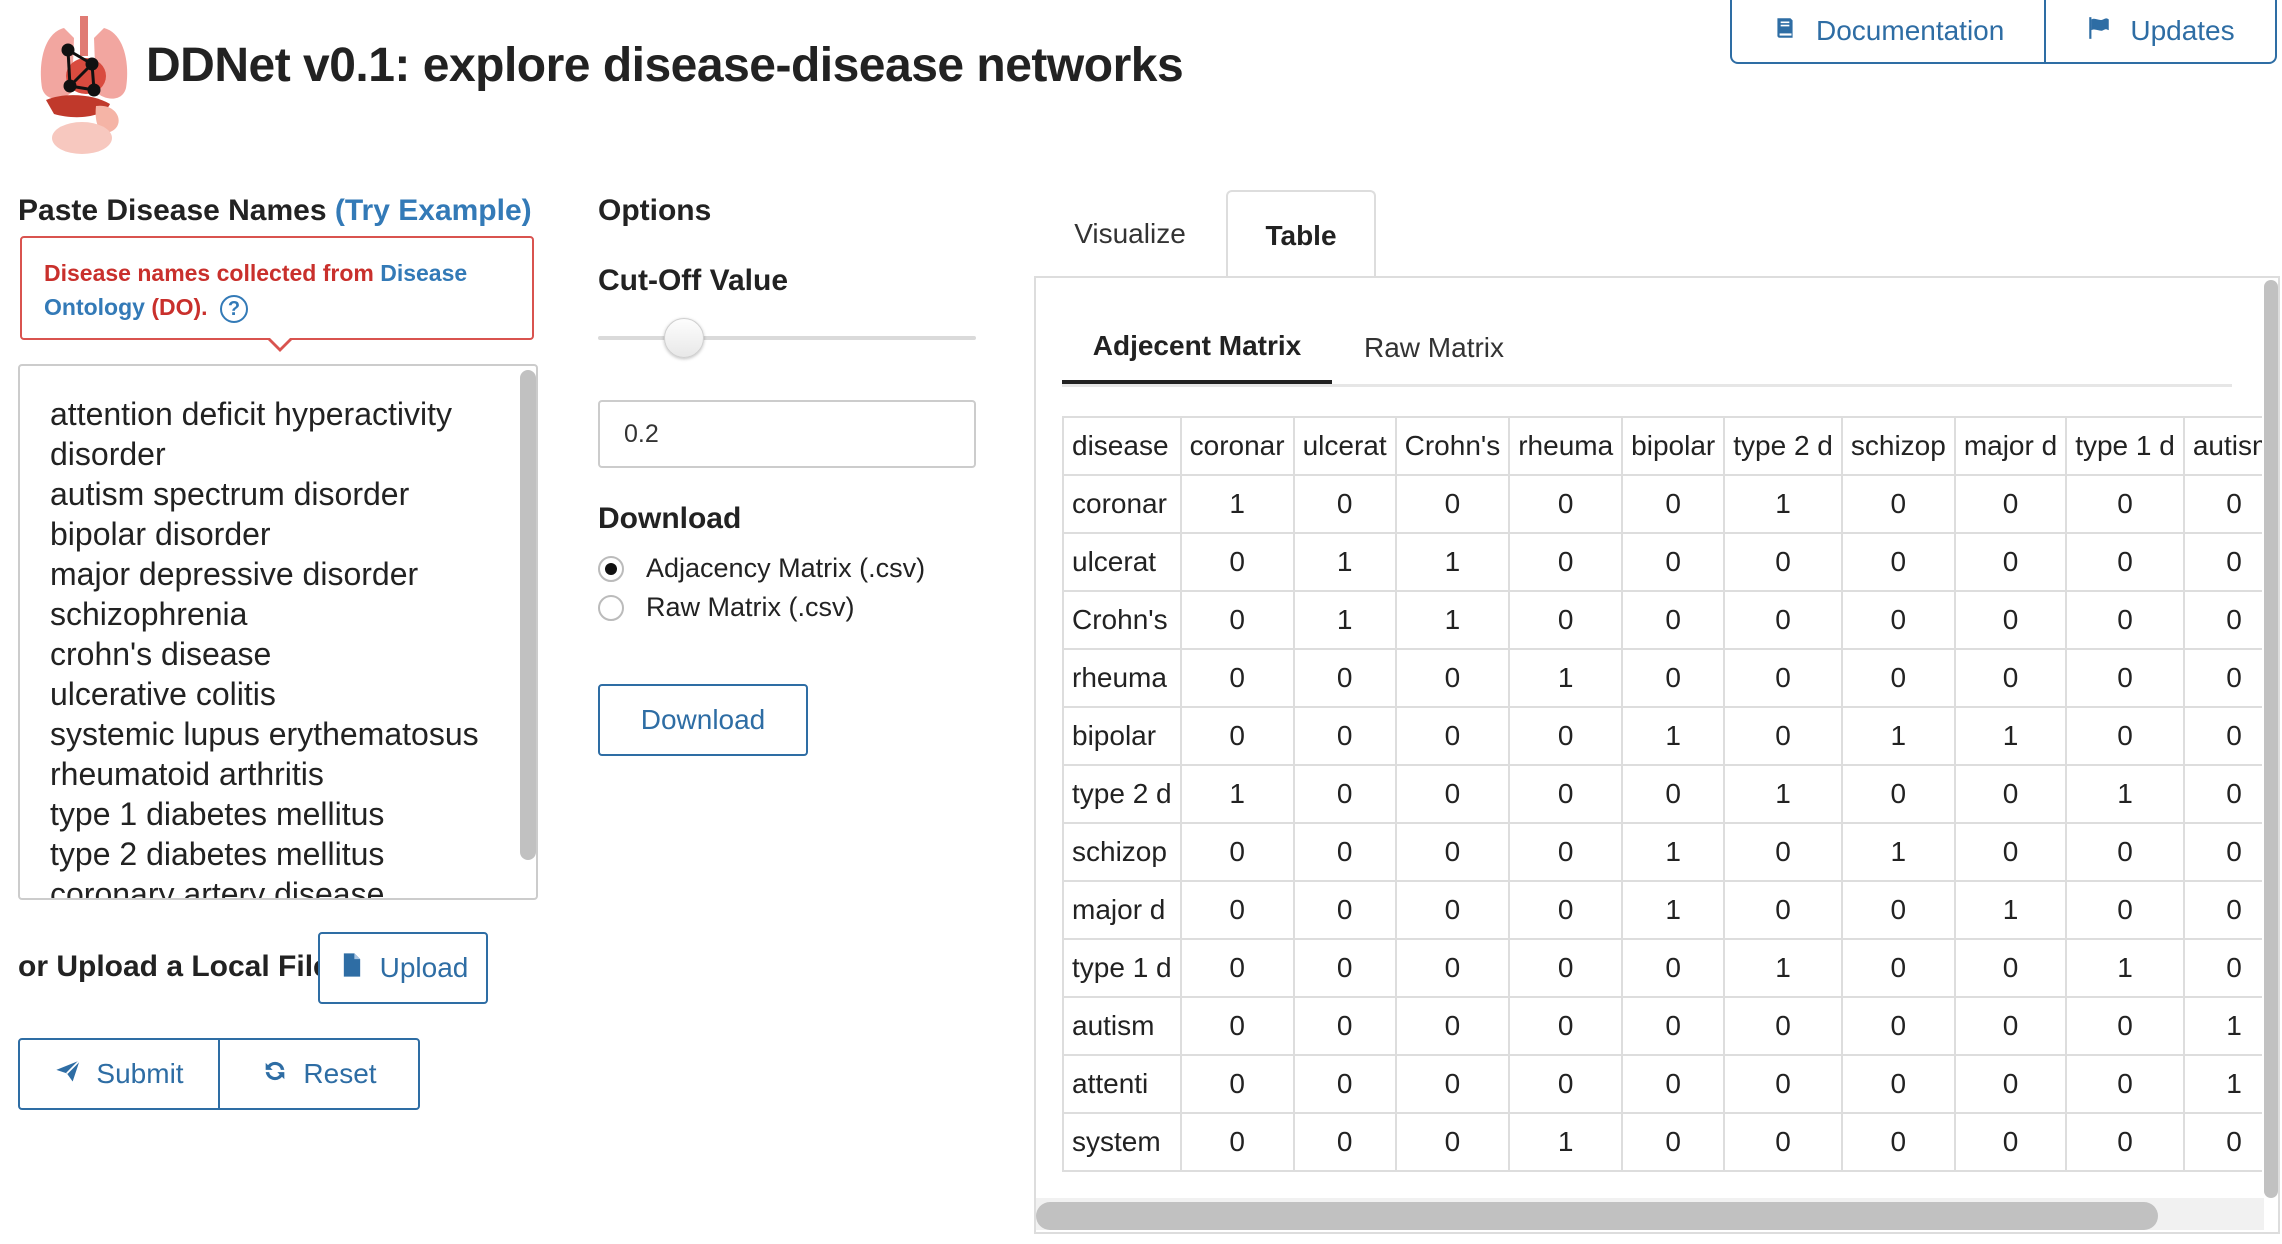 This screenshot has width=2282, height=1244. Describe the element at coordinates (2222, 446) in the screenshot. I see `column-header: autism` at that location.